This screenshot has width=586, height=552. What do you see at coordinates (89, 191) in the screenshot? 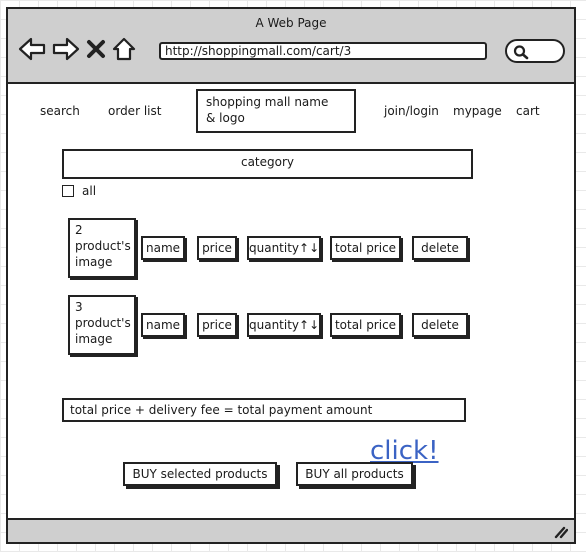
I see `select-all-label: all` at bounding box center [89, 191].